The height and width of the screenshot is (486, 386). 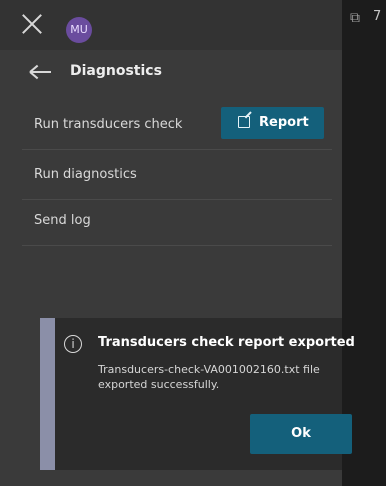 What do you see at coordinates (79, 30) in the screenshot?
I see `avatar: MU` at bounding box center [79, 30].